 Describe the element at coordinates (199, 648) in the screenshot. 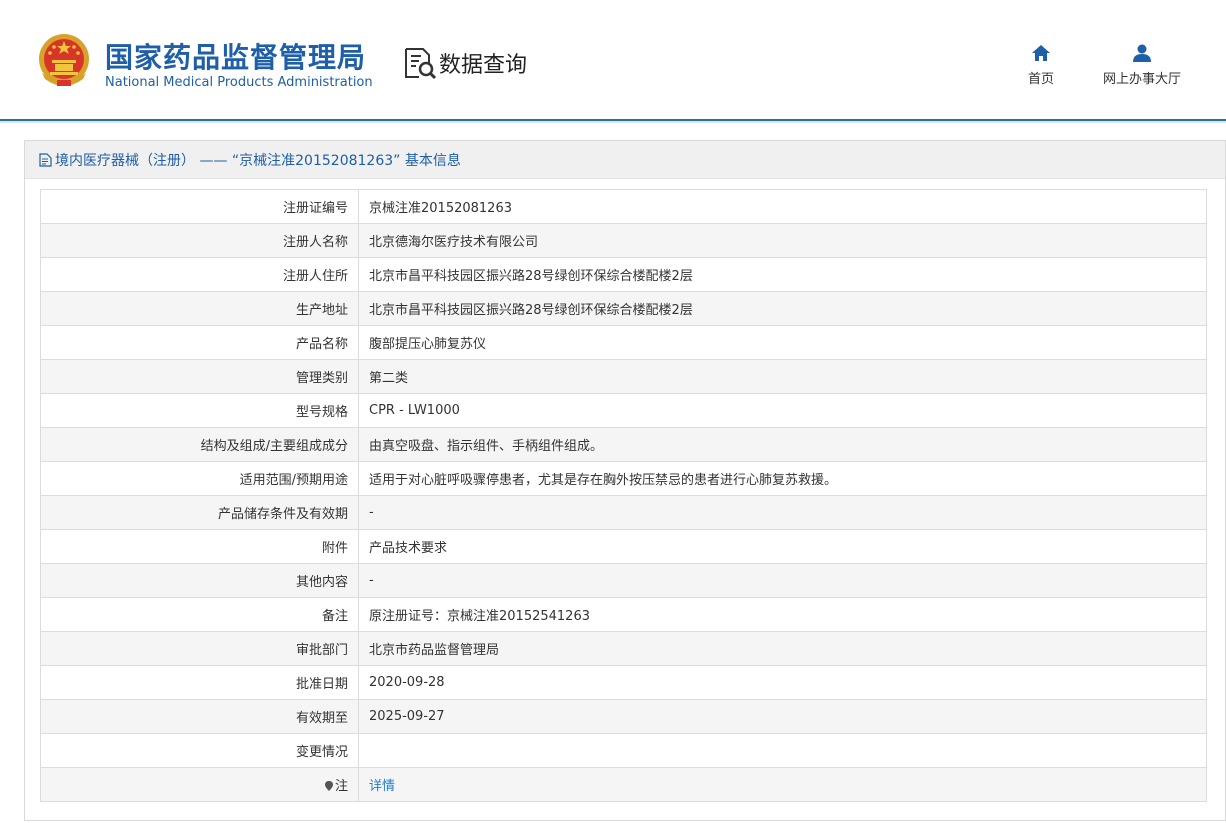

I see `field-label: 审批部门` at that location.